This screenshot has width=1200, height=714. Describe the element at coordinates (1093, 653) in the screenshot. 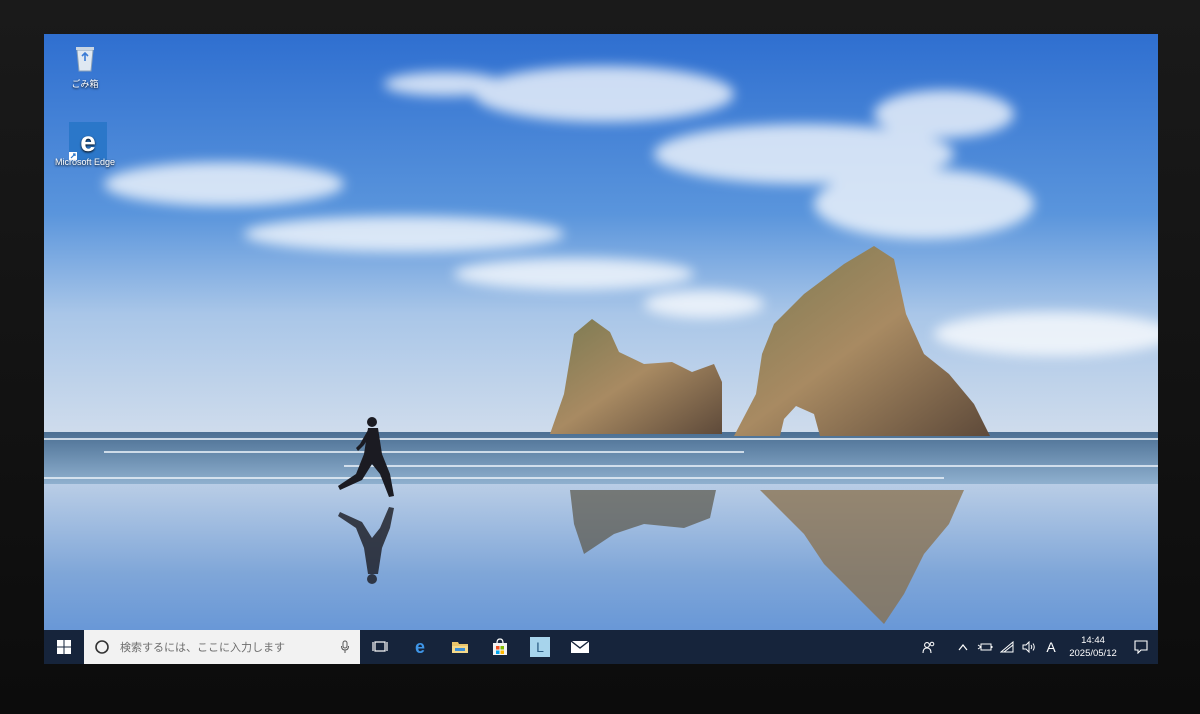

I see `clock-date: 2025/05/12` at that location.